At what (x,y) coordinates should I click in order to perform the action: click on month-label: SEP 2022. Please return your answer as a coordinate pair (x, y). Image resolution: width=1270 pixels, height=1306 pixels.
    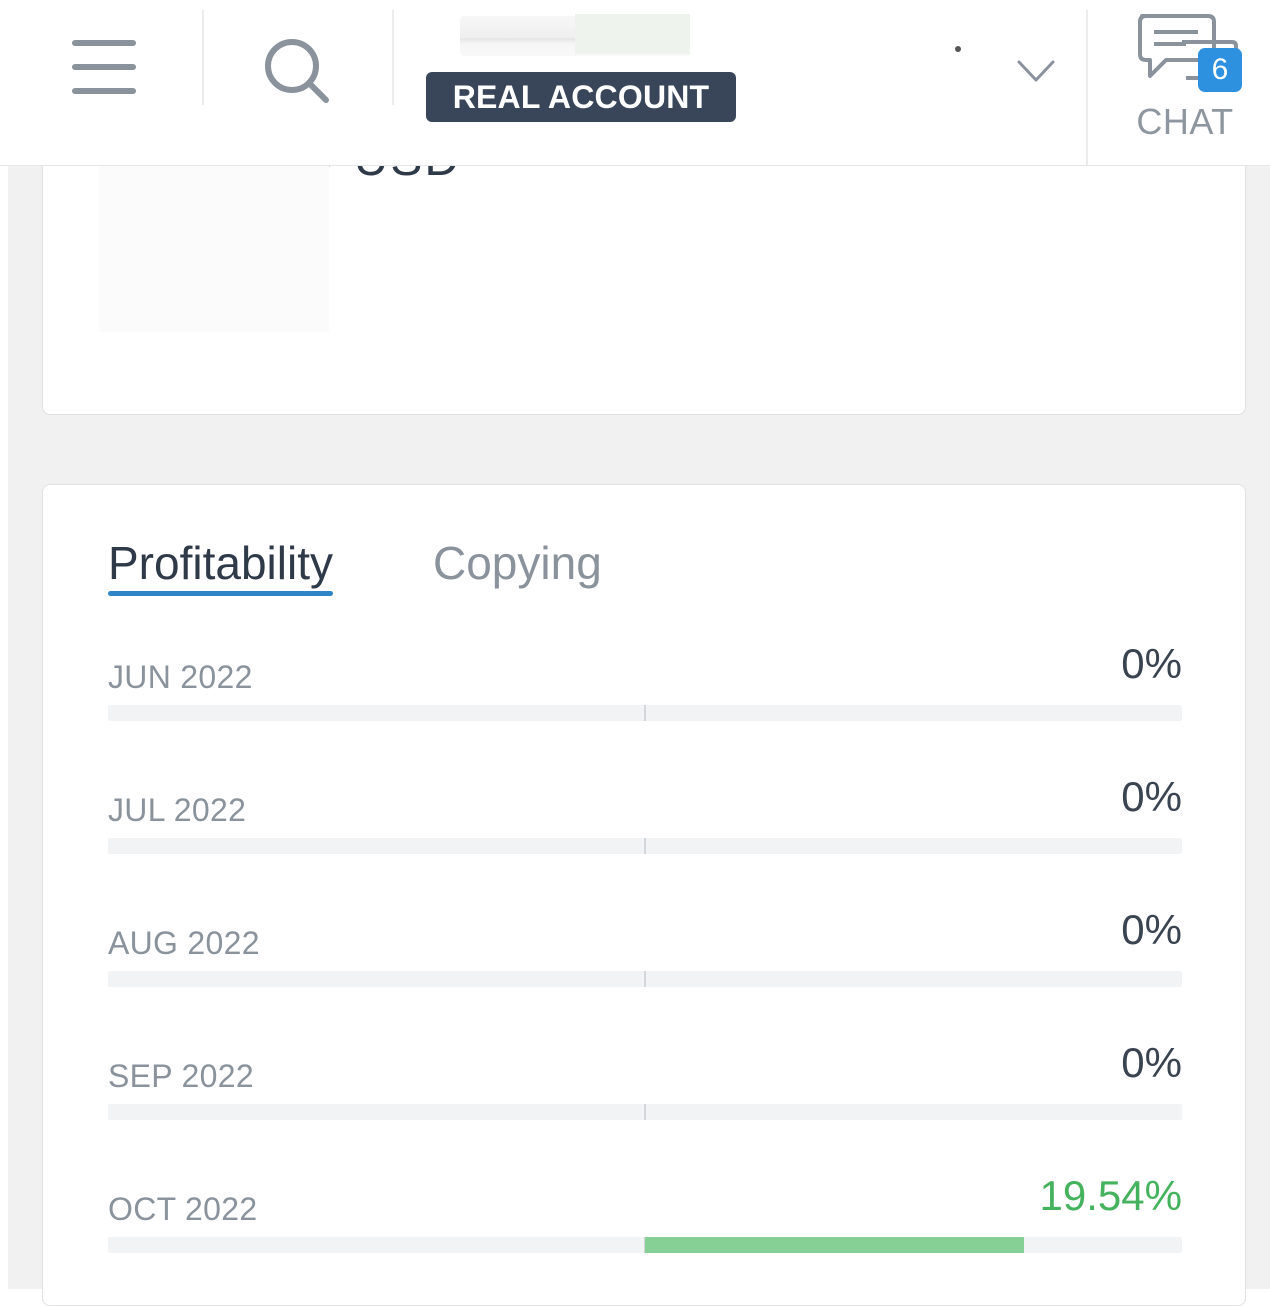
    Looking at the image, I should click on (181, 1076).